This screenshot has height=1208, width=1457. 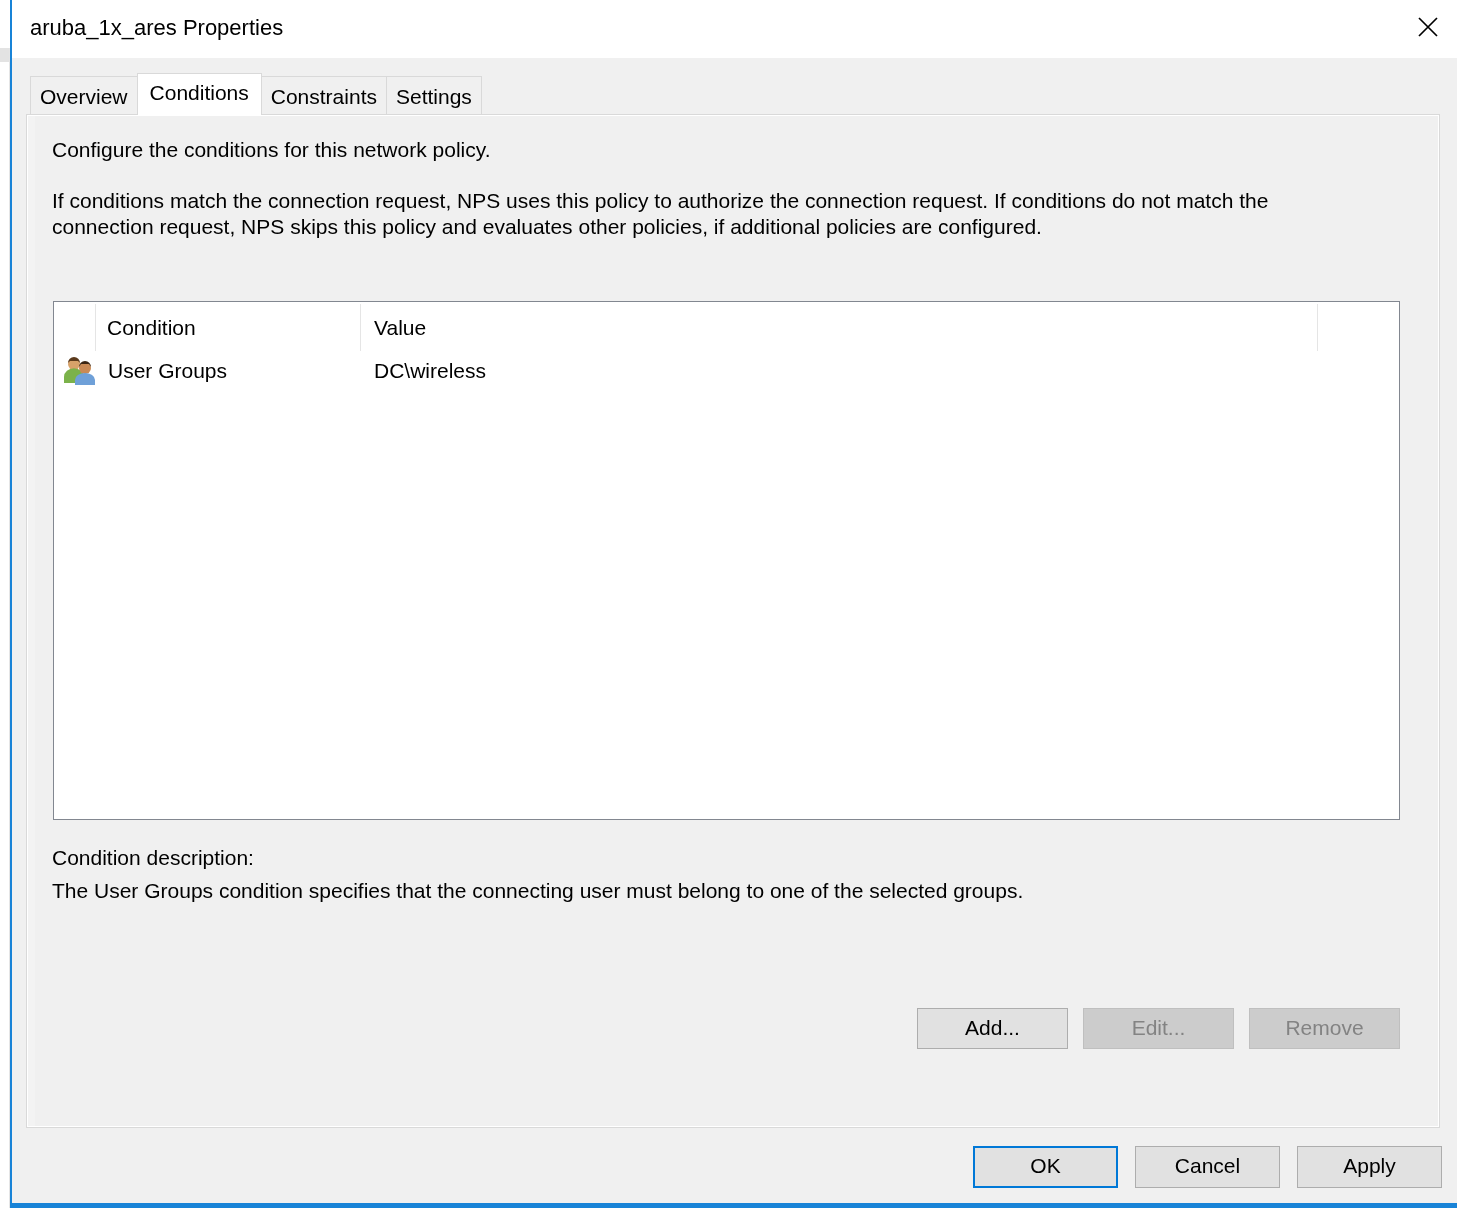 What do you see at coordinates (726, 370) in the screenshot?
I see `list-item: User Groups DC\wireless` at bounding box center [726, 370].